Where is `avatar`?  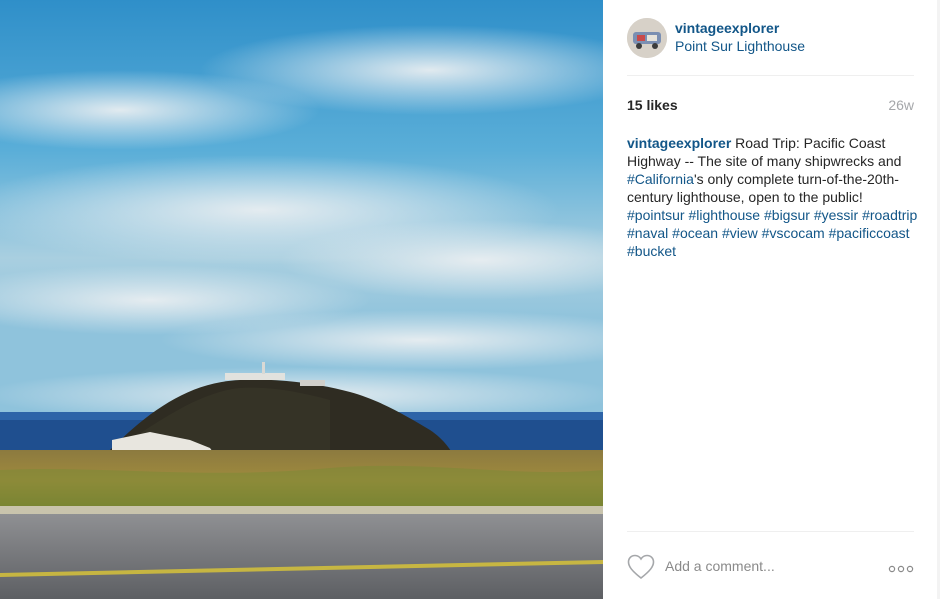
avatar is located at coordinates (647, 38).